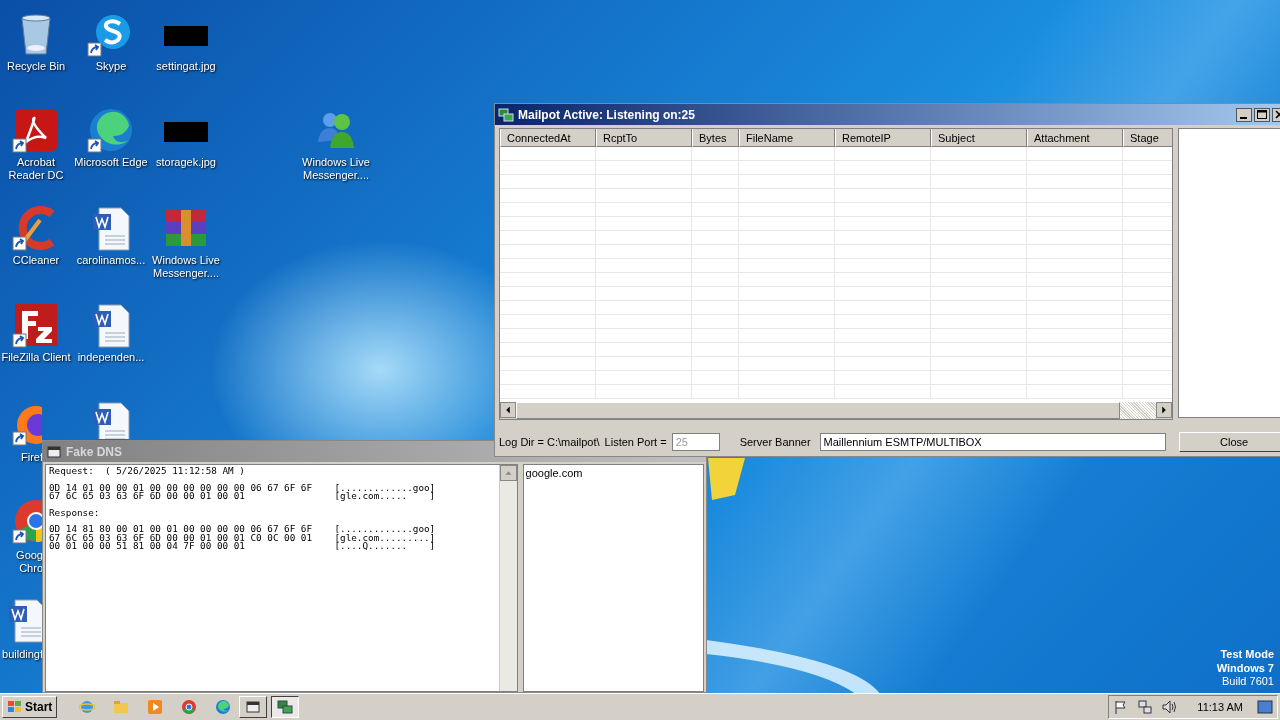 The width and height of the screenshot is (1280, 720). What do you see at coordinates (243, 496) in the screenshot?
I see `log-line: 67 6C 65 03 63 6F 6D 00 00 01 00 01 [gle.com..... ]` at bounding box center [243, 496].